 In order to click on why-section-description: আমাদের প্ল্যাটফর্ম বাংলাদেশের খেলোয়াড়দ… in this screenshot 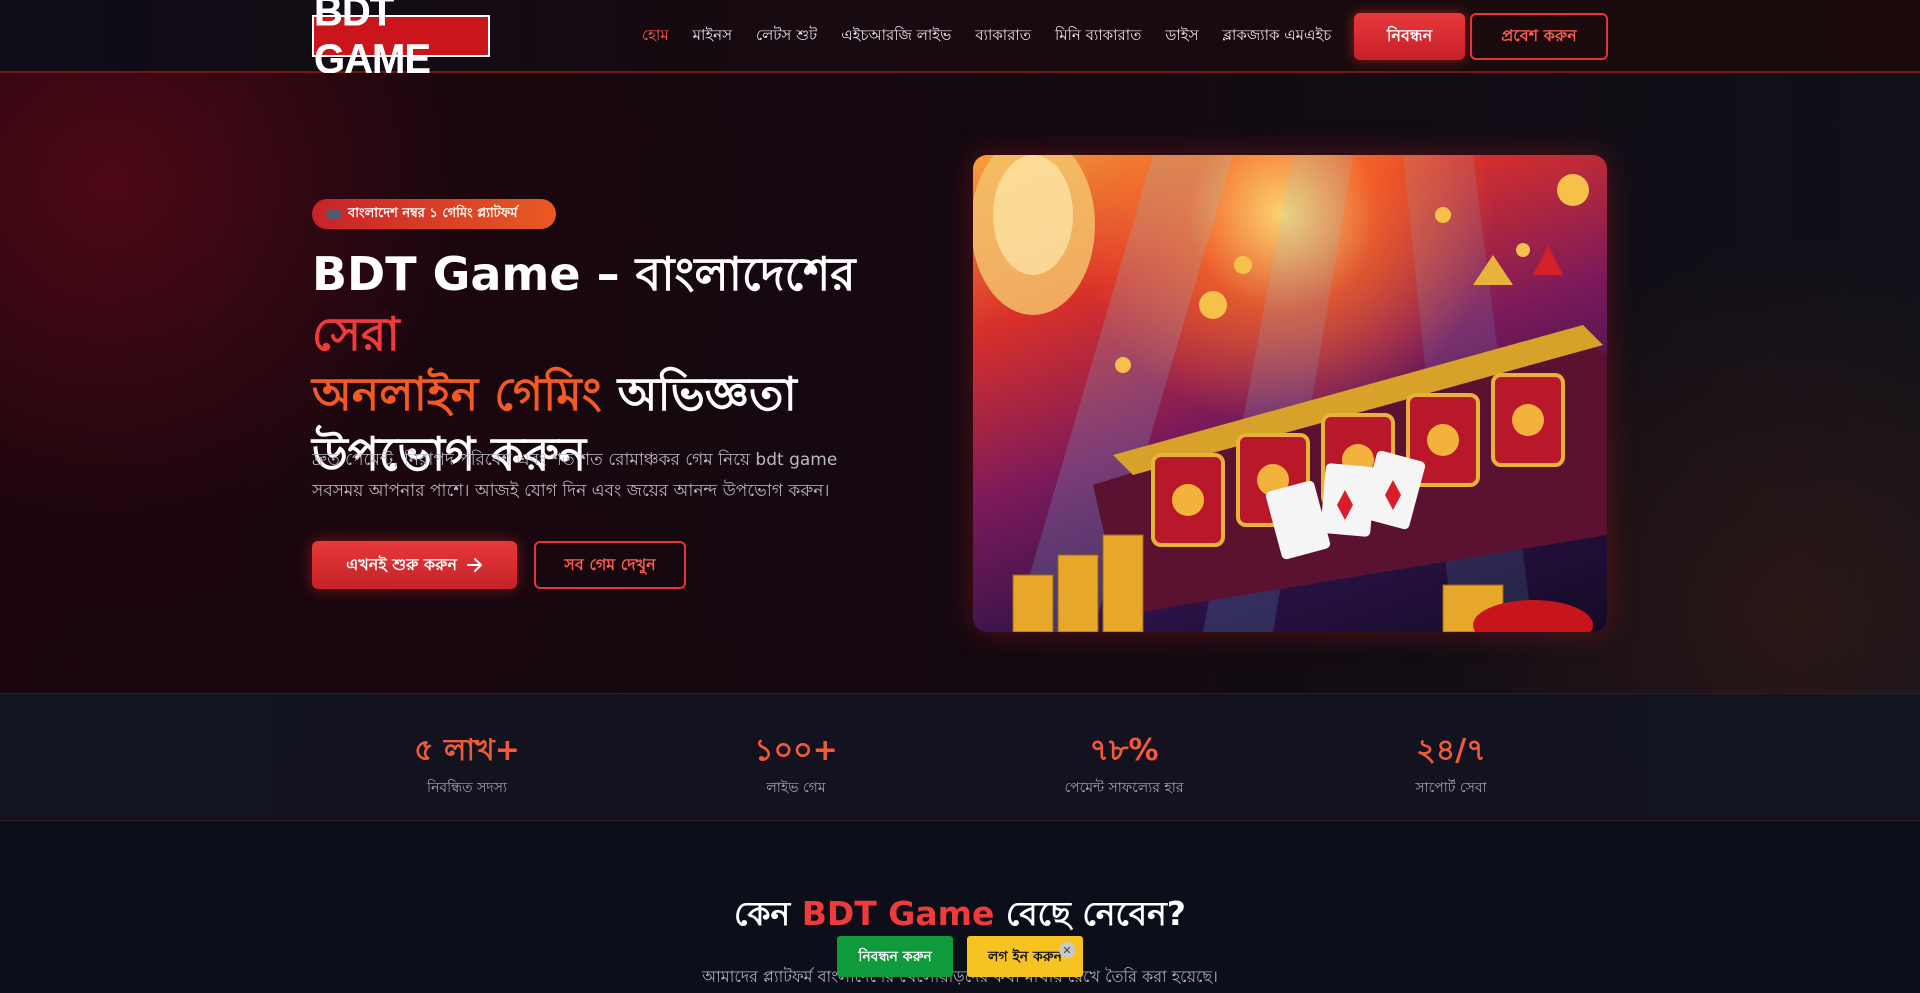, I will do `click(960, 976)`.